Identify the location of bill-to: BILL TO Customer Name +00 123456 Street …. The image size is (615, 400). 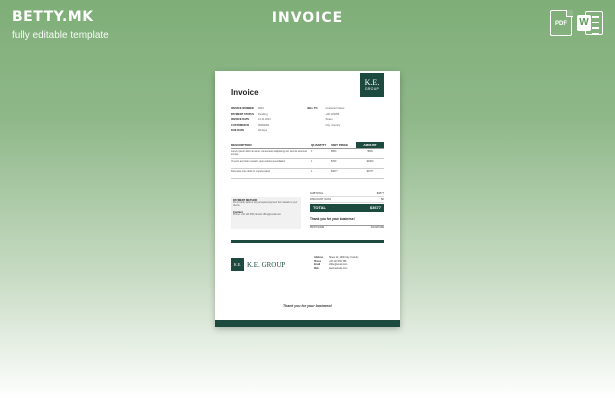
(346, 120).